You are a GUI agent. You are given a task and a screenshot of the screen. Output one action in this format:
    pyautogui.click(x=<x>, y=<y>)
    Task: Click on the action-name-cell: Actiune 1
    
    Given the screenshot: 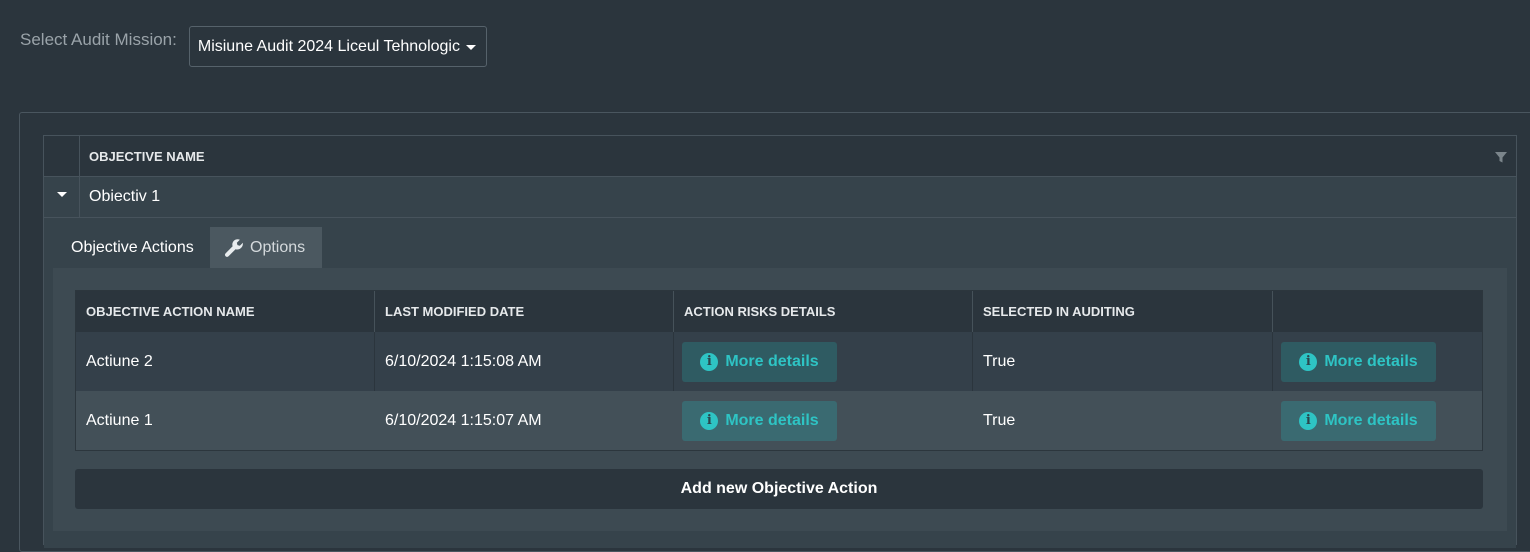 What is the action you would take?
    pyautogui.click(x=119, y=420)
    